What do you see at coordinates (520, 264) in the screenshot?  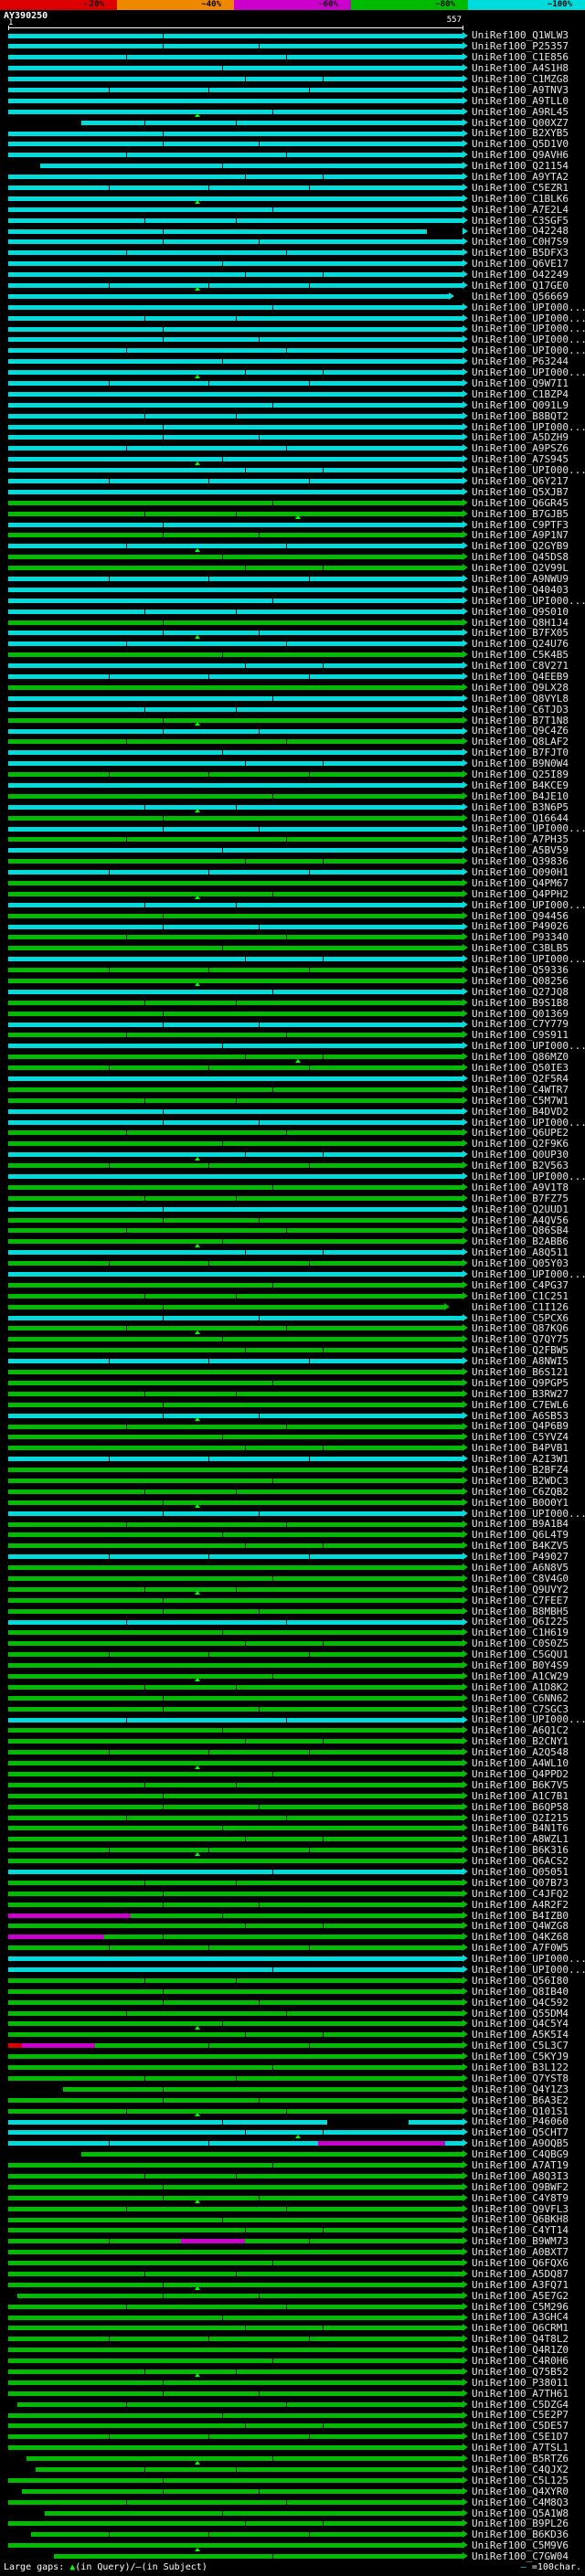 I see `hit-label: UniRef100_Q6VE17` at bounding box center [520, 264].